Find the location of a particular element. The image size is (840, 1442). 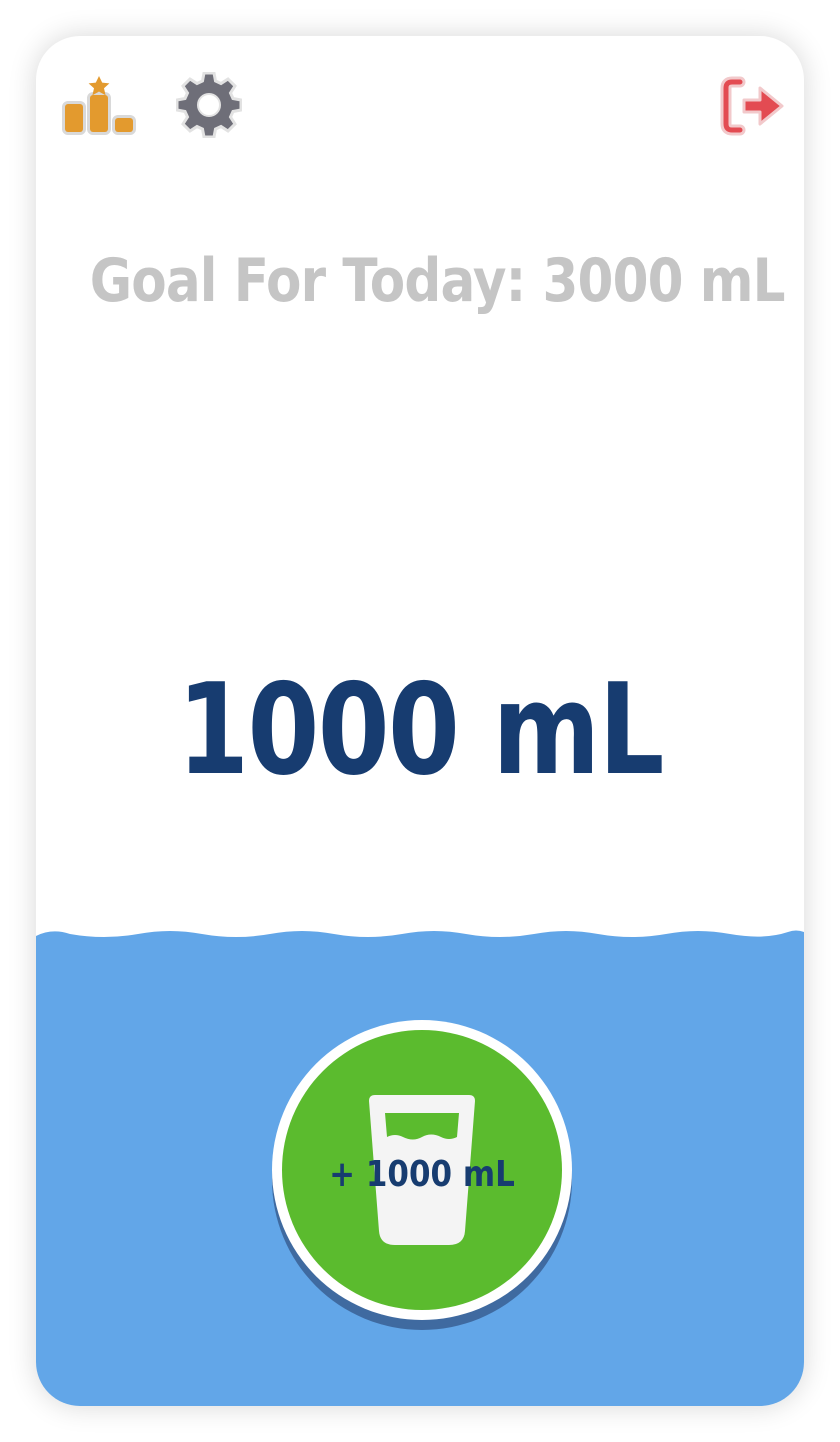

settings-button is located at coordinates (209, 105).